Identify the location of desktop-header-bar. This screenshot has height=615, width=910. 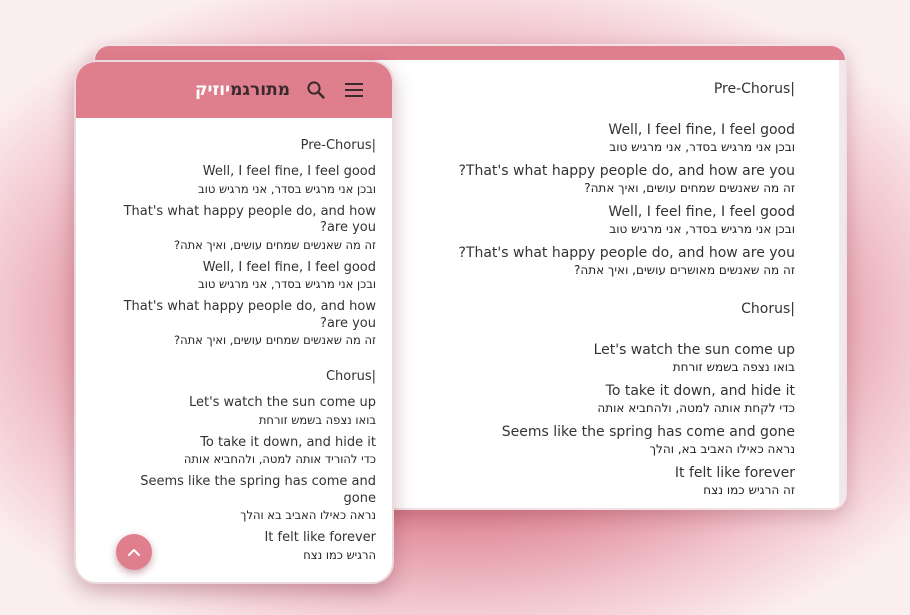
(470, 53).